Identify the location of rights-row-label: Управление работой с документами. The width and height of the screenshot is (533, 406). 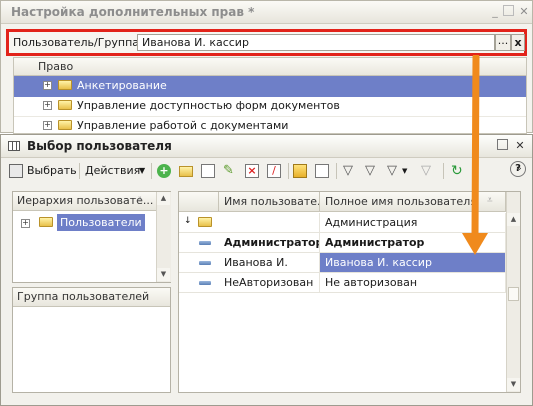
(183, 125).